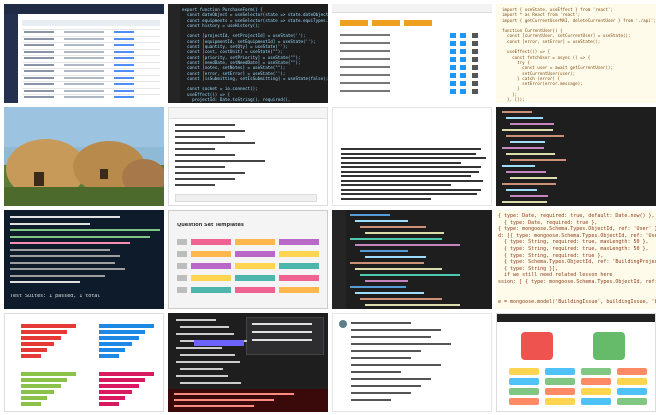 This screenshot has height=415, width=656. Describe the element at coordinates (609, 346) in the screenshot. I see `avatar-green` at that location.